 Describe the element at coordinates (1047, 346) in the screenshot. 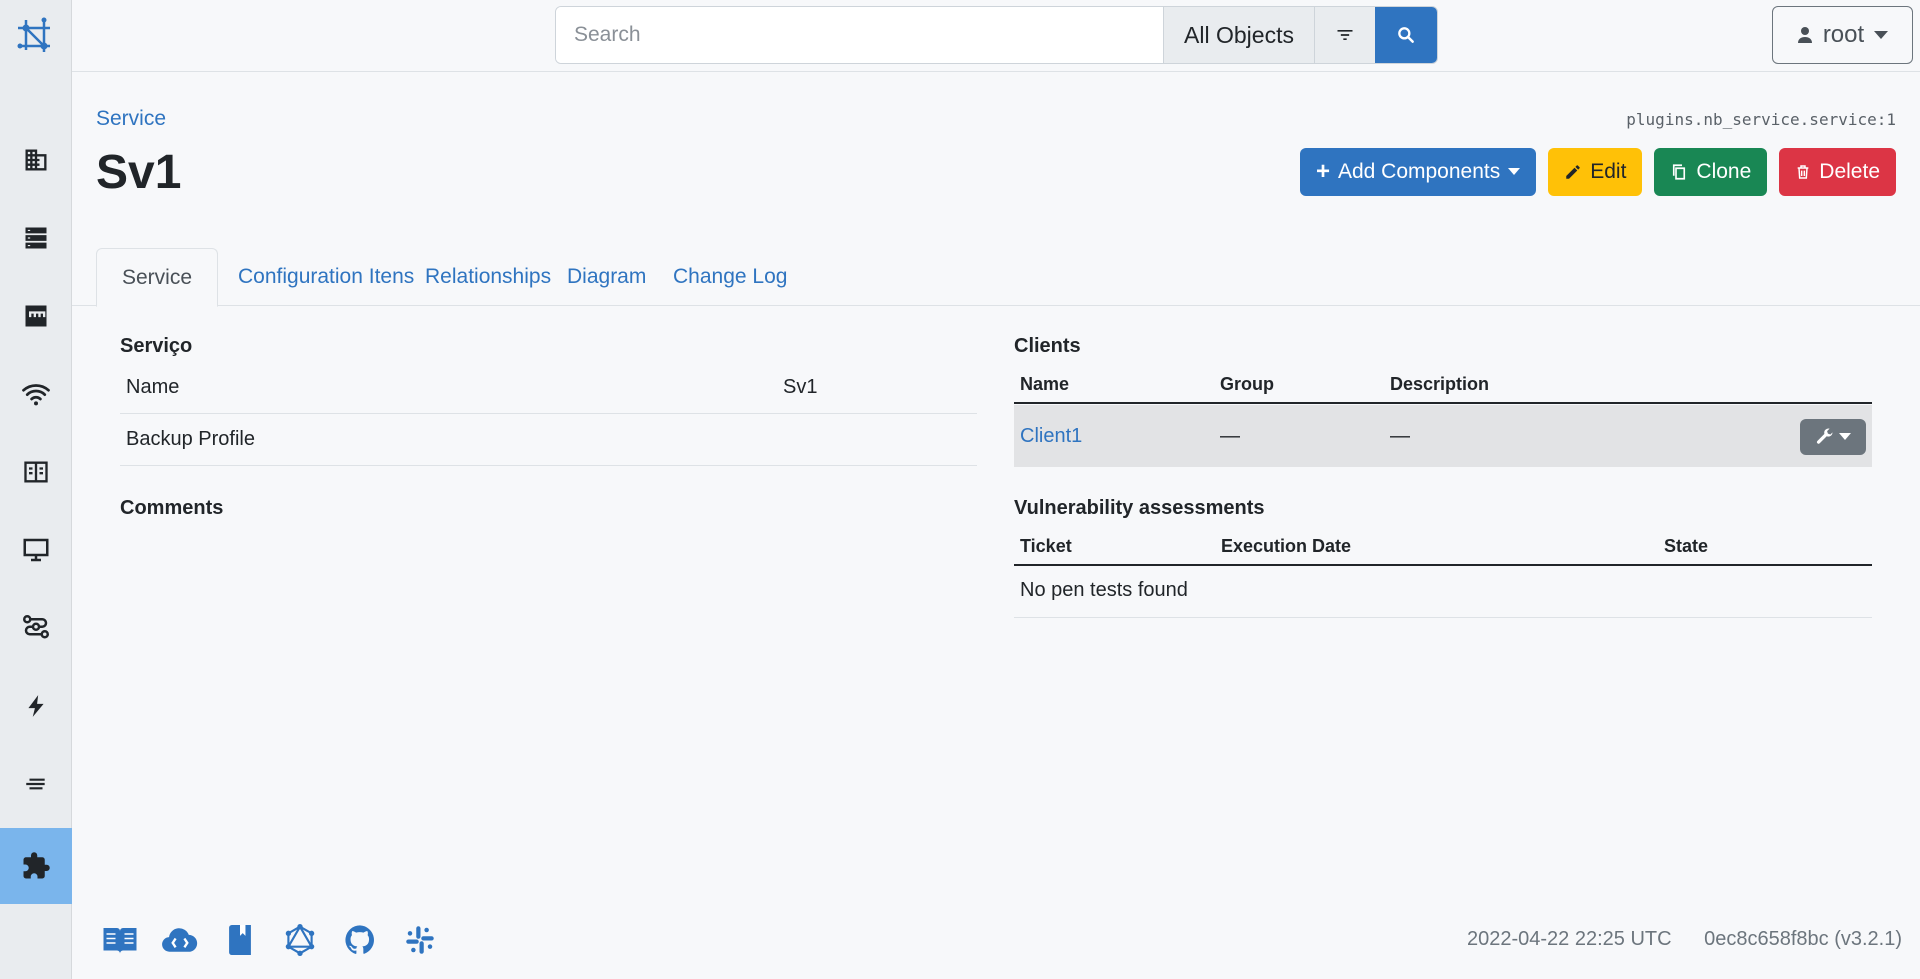

I see `clients-title: Clients` at that location.